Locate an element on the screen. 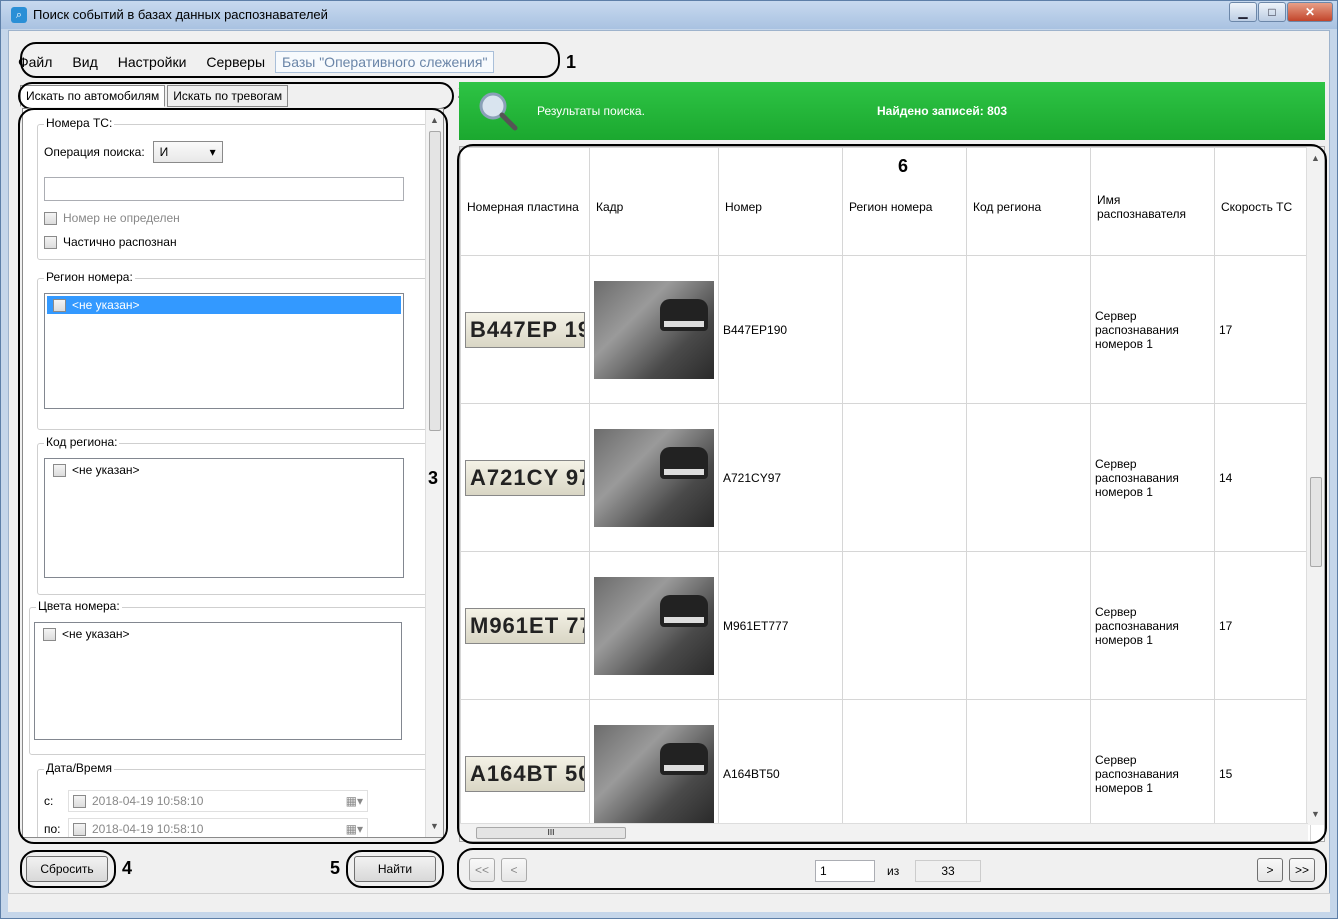 Image resolution: width=1338 pixels, height=919 pixels. results-count: Найдено записей: 803 is located at coordinates (942, 111).